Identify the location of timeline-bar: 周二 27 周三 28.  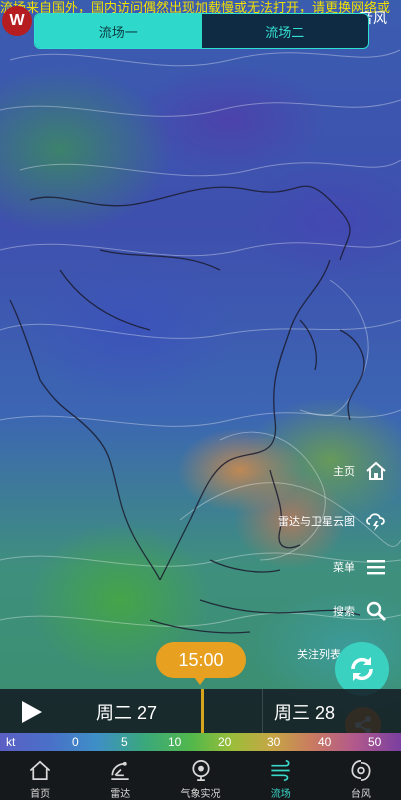
(200, 711).